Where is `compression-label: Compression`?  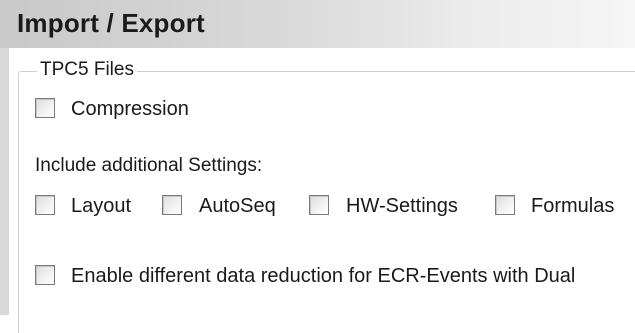
compression-label: Compression is located at coordinates (130, 109).